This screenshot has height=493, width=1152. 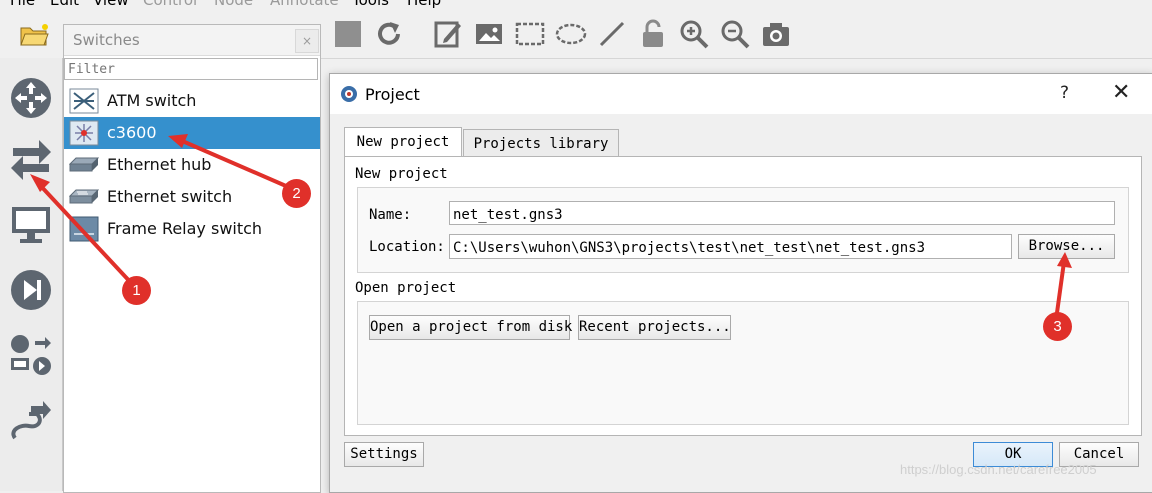 What do you see at coordinates (998, 469) in the screenshot?
I see `watermark: https://blog.csdn.net/carefree2005` at bounding box center [998, 469].